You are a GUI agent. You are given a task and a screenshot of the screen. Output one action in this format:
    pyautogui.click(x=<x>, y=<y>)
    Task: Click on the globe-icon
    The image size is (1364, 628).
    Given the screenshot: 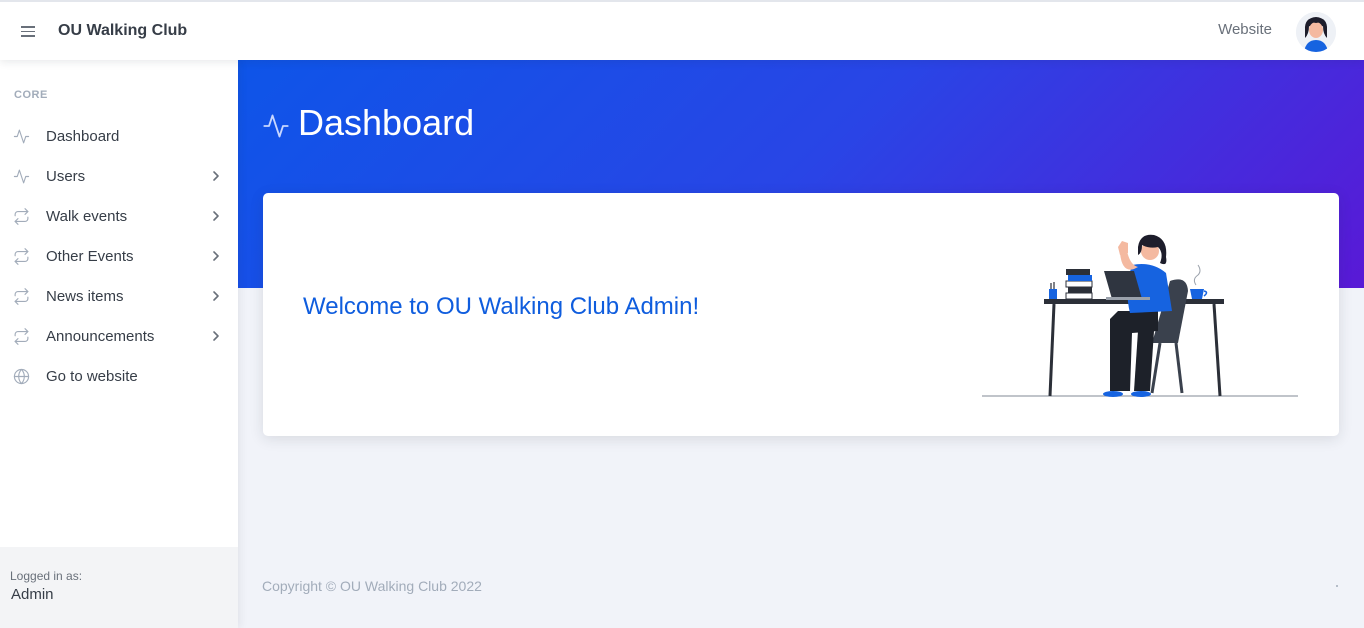 What is the action you would take?
    pyautogui.click(x=21, y=376)
    